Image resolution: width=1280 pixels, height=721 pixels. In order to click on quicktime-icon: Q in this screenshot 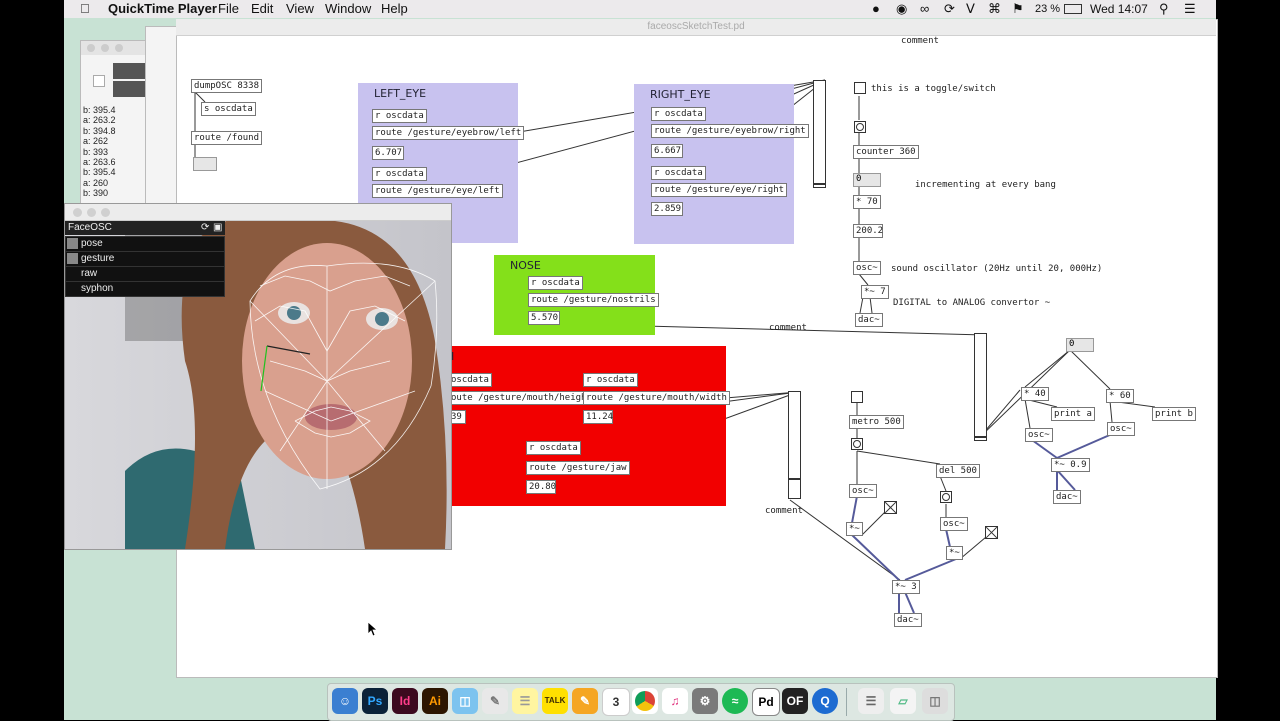, I will do `click(825, 701)`.